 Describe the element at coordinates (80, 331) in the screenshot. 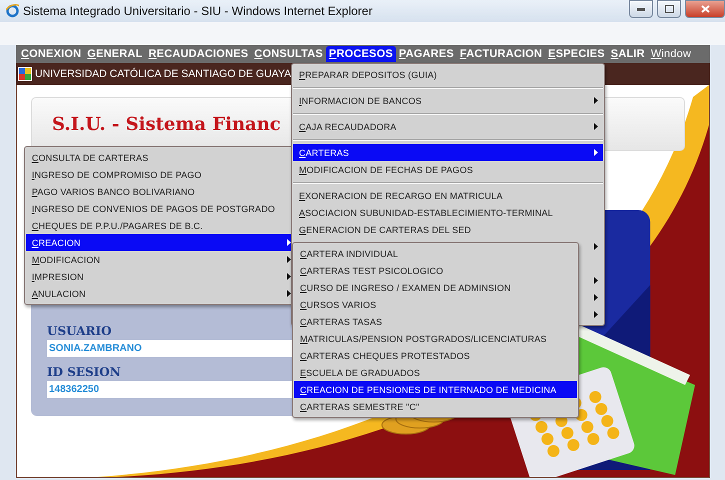

I see `field-label: USUARIO` at that location.